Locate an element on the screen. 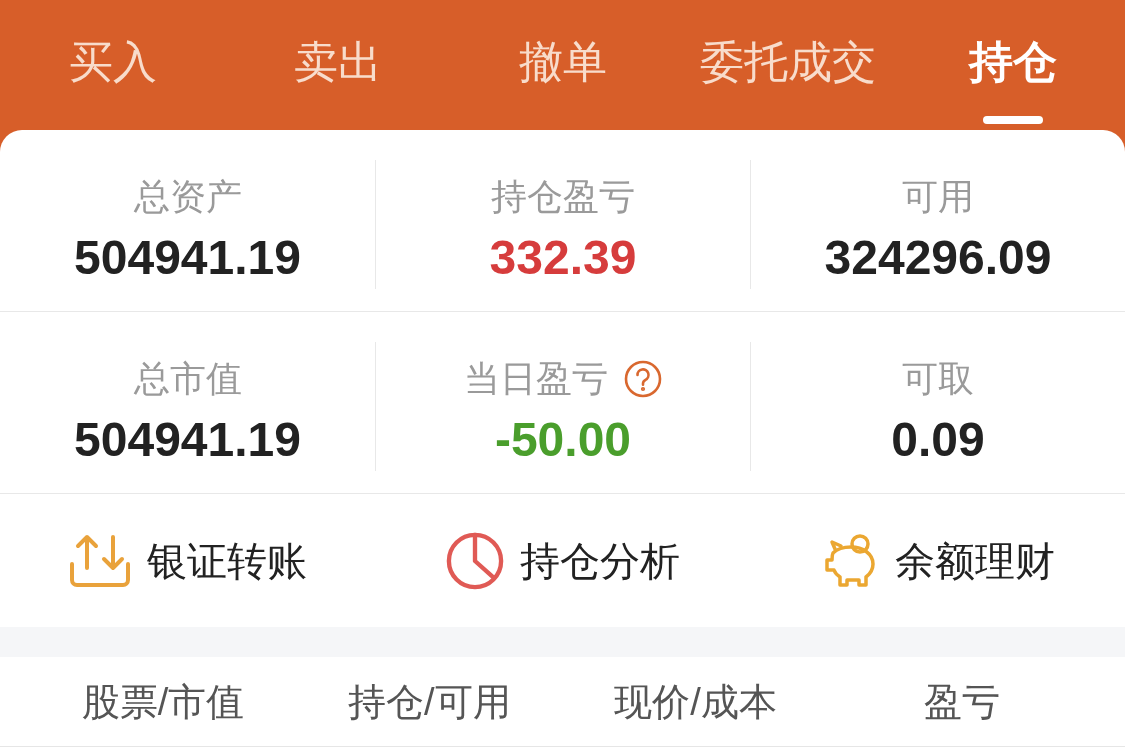 The width and height of the screenshot is (1125, 754). column-header: 现价/成本 is located at coordinates (695, 702).